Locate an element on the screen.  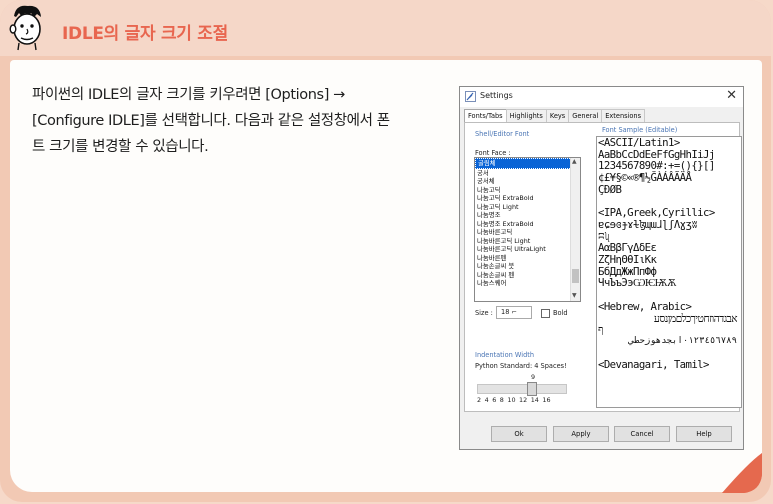
description-line: [Configure IDLE]를 선택합니다. 다음과 같은 설정창에서 폰 is located at coordinates (211, 121).